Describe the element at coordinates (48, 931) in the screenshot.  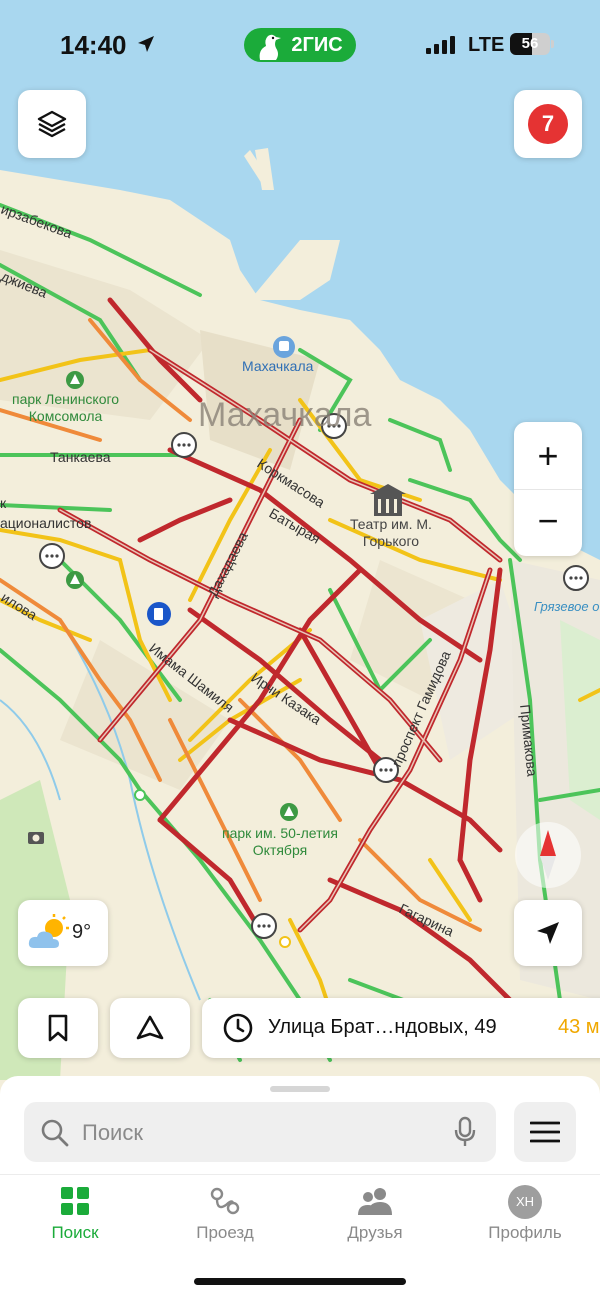
I see `partly-cloudy-icon` at that location.